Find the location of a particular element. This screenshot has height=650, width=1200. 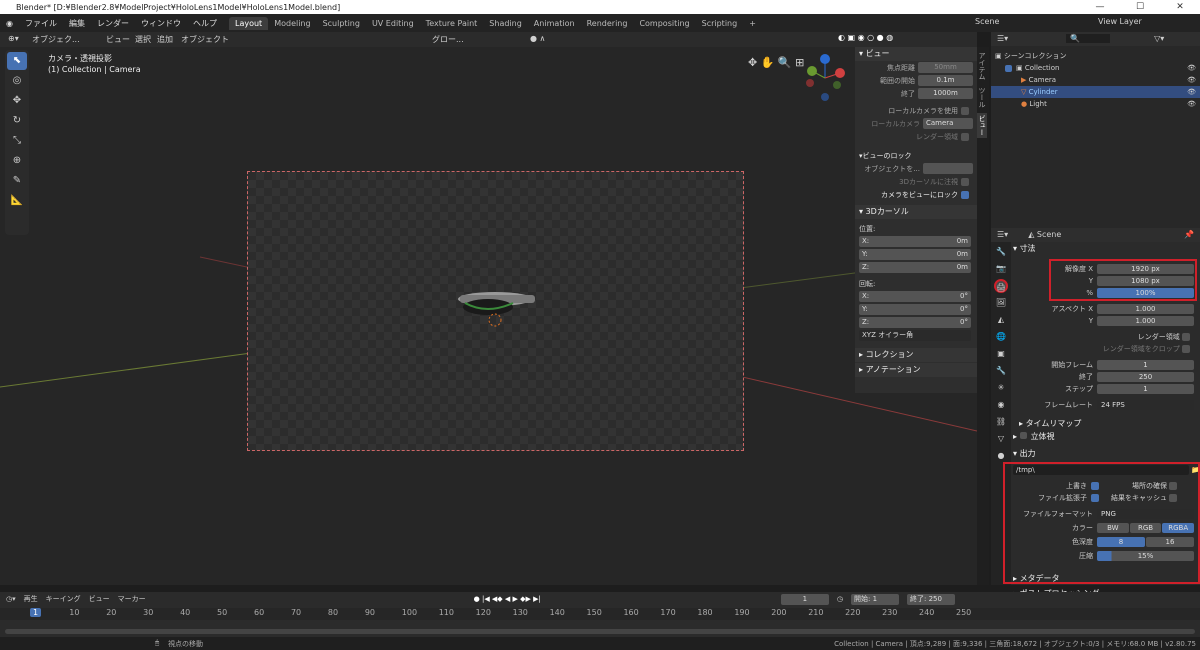

menu-marker: マーカー is located at coordinates (132, 599).